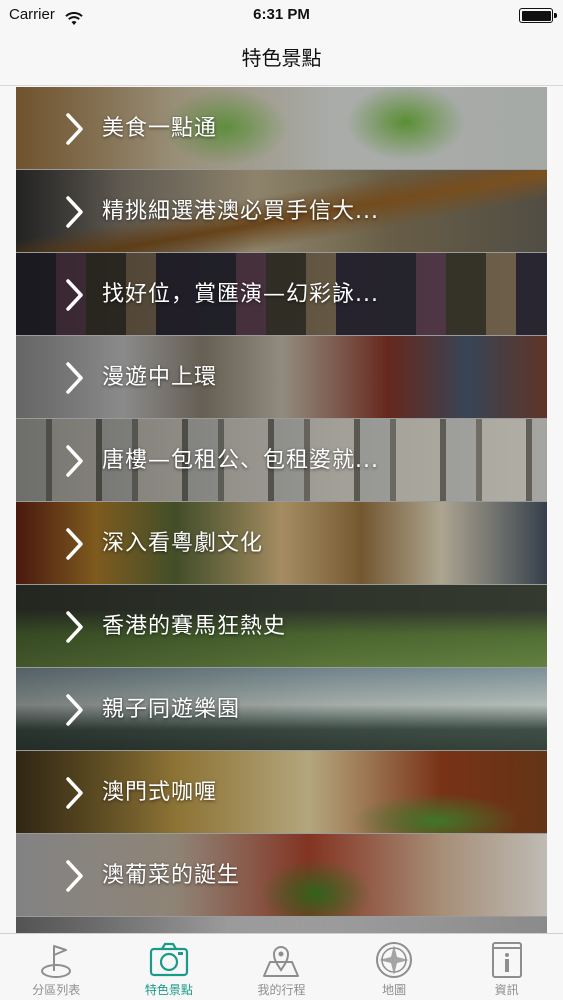 Image resolution: width=563 pixels, height=1000 pixels. What do you see at coordinates (183, 543) in the screenshot?
I see `list-item-label: 深入看粵劇文化` at bounding box center [183, 543].